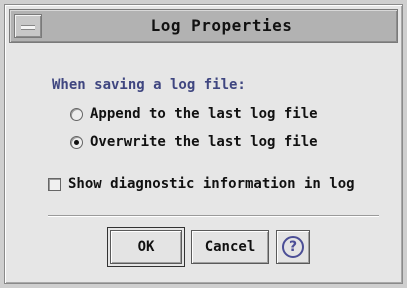 The height and width of the screenshot is (288, 407). I want to click on diagnostic-option: Show diagnostic information in log, so click(201, 184).